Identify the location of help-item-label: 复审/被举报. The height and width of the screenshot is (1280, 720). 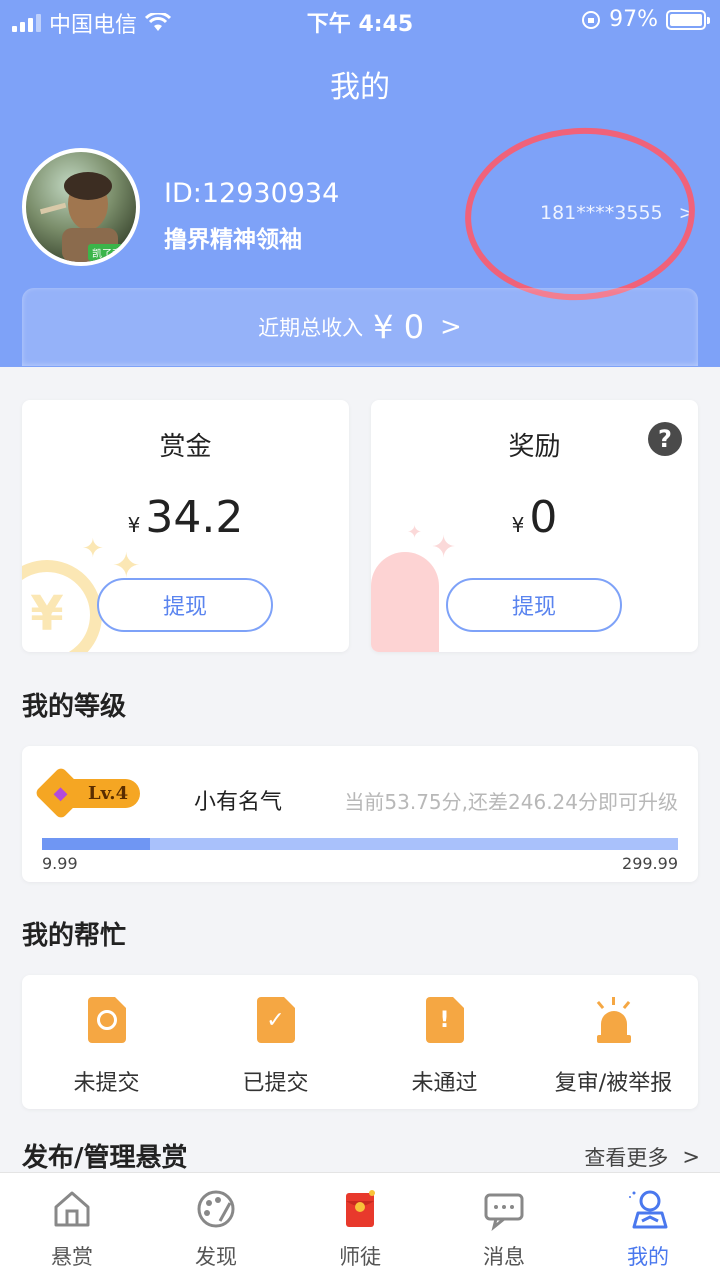
(613, 1083).